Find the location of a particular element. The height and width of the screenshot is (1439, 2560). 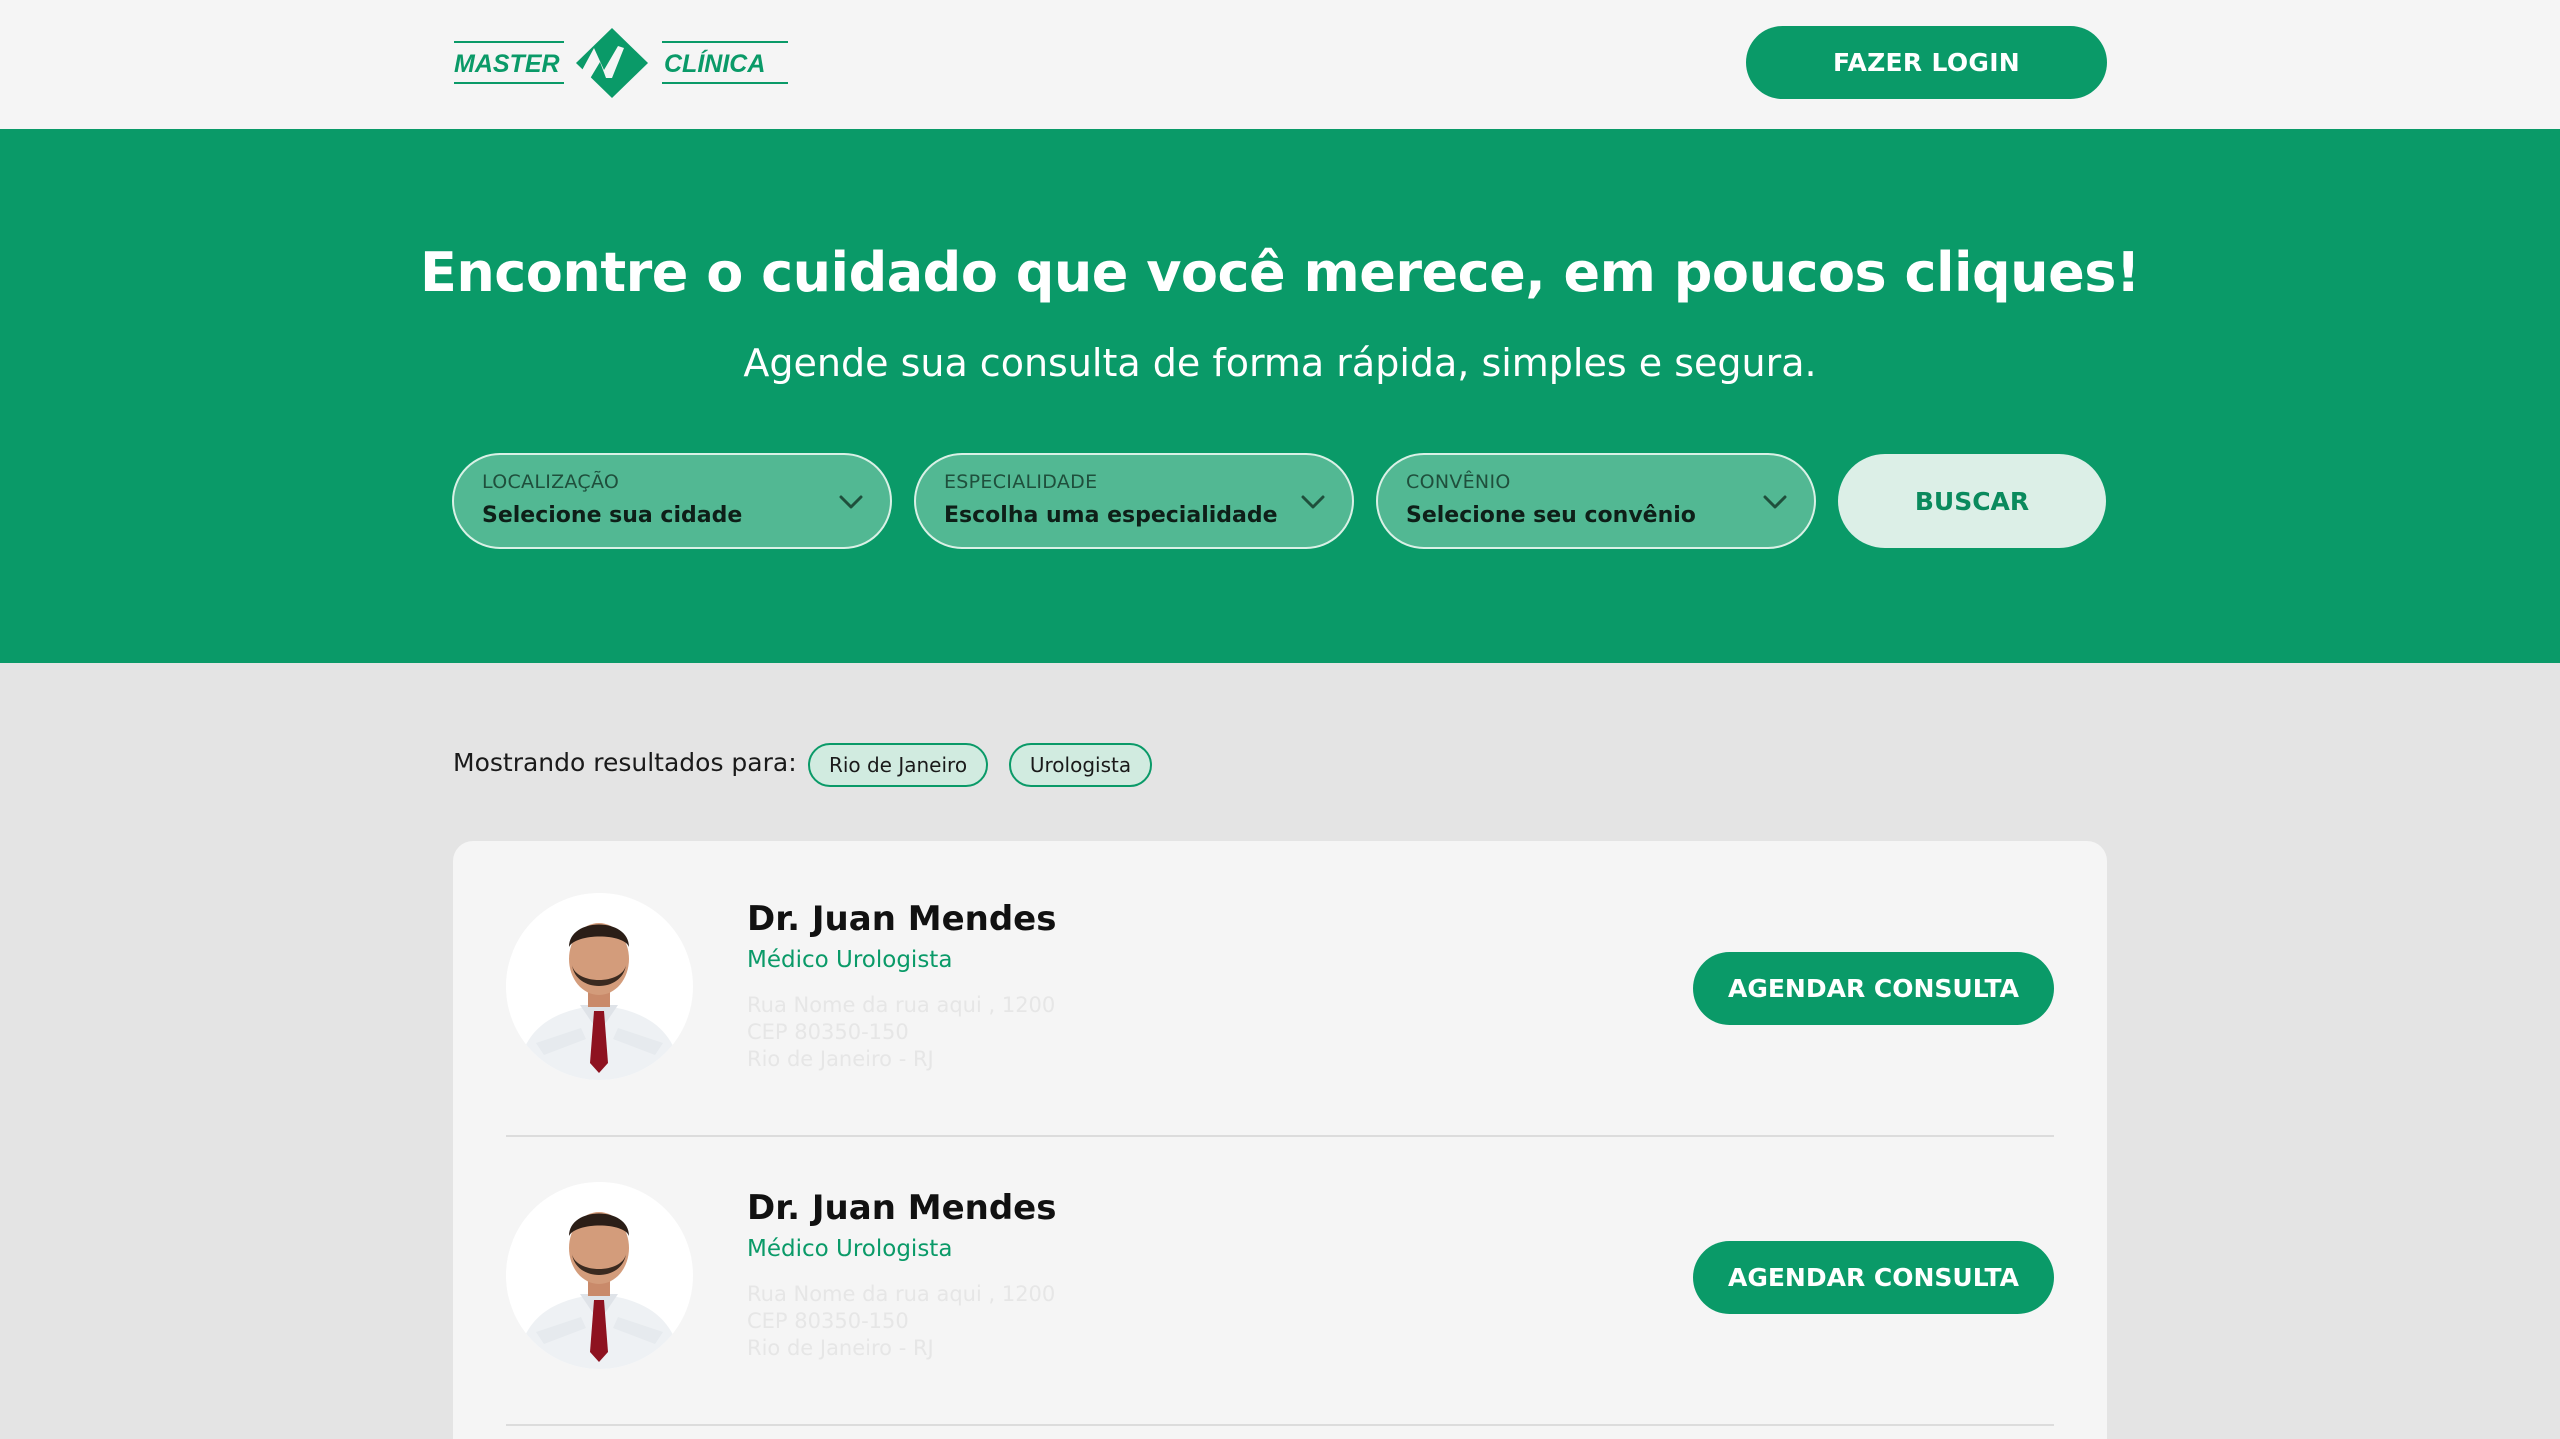

location-select-value: Selecione sua cidade is located at coordinates (612, 515).